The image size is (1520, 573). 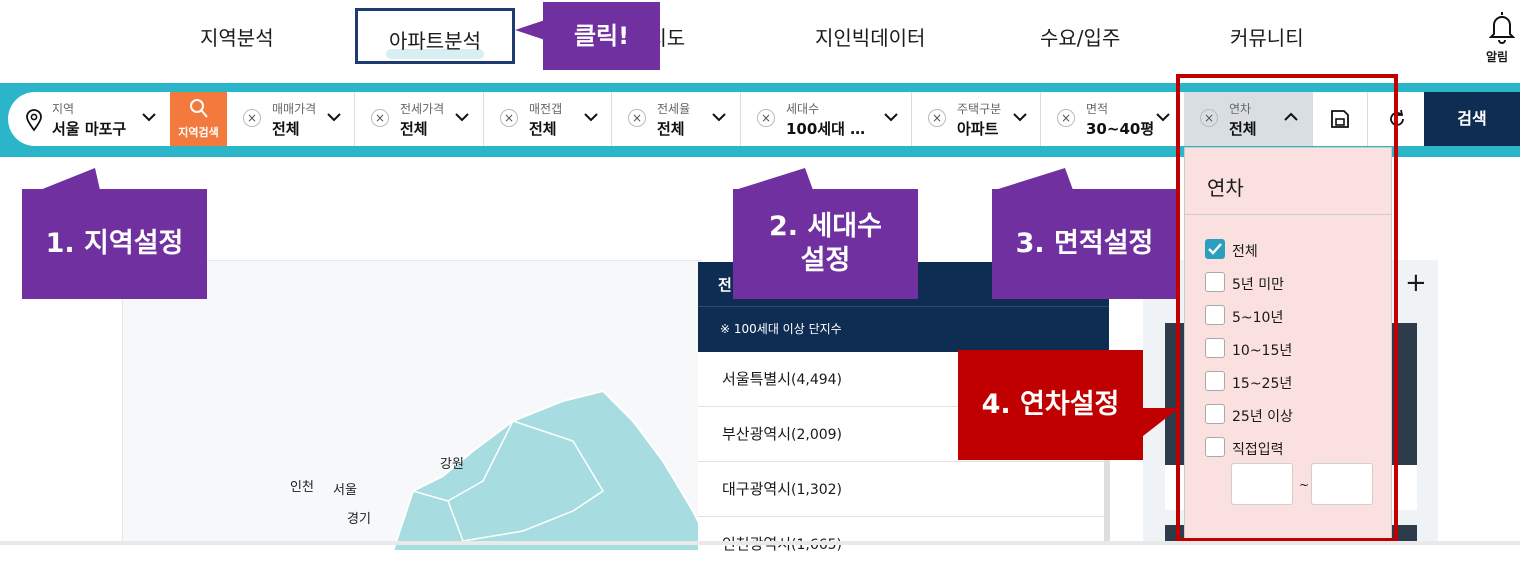 I want to click on step1-callout-text: 1. 지역설정, so click(x=114, y=244).